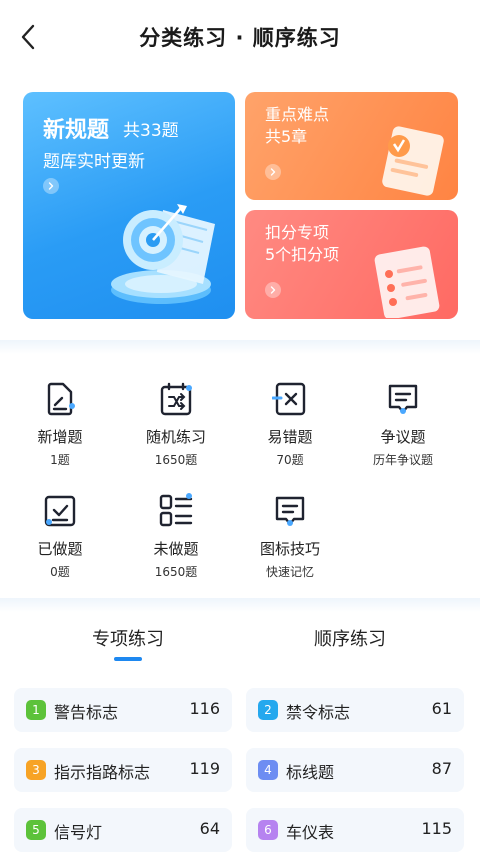  What do you see at coordinates (289, 399) in the screenshot?
I see `error-icon` at bounding box center [289, 399].